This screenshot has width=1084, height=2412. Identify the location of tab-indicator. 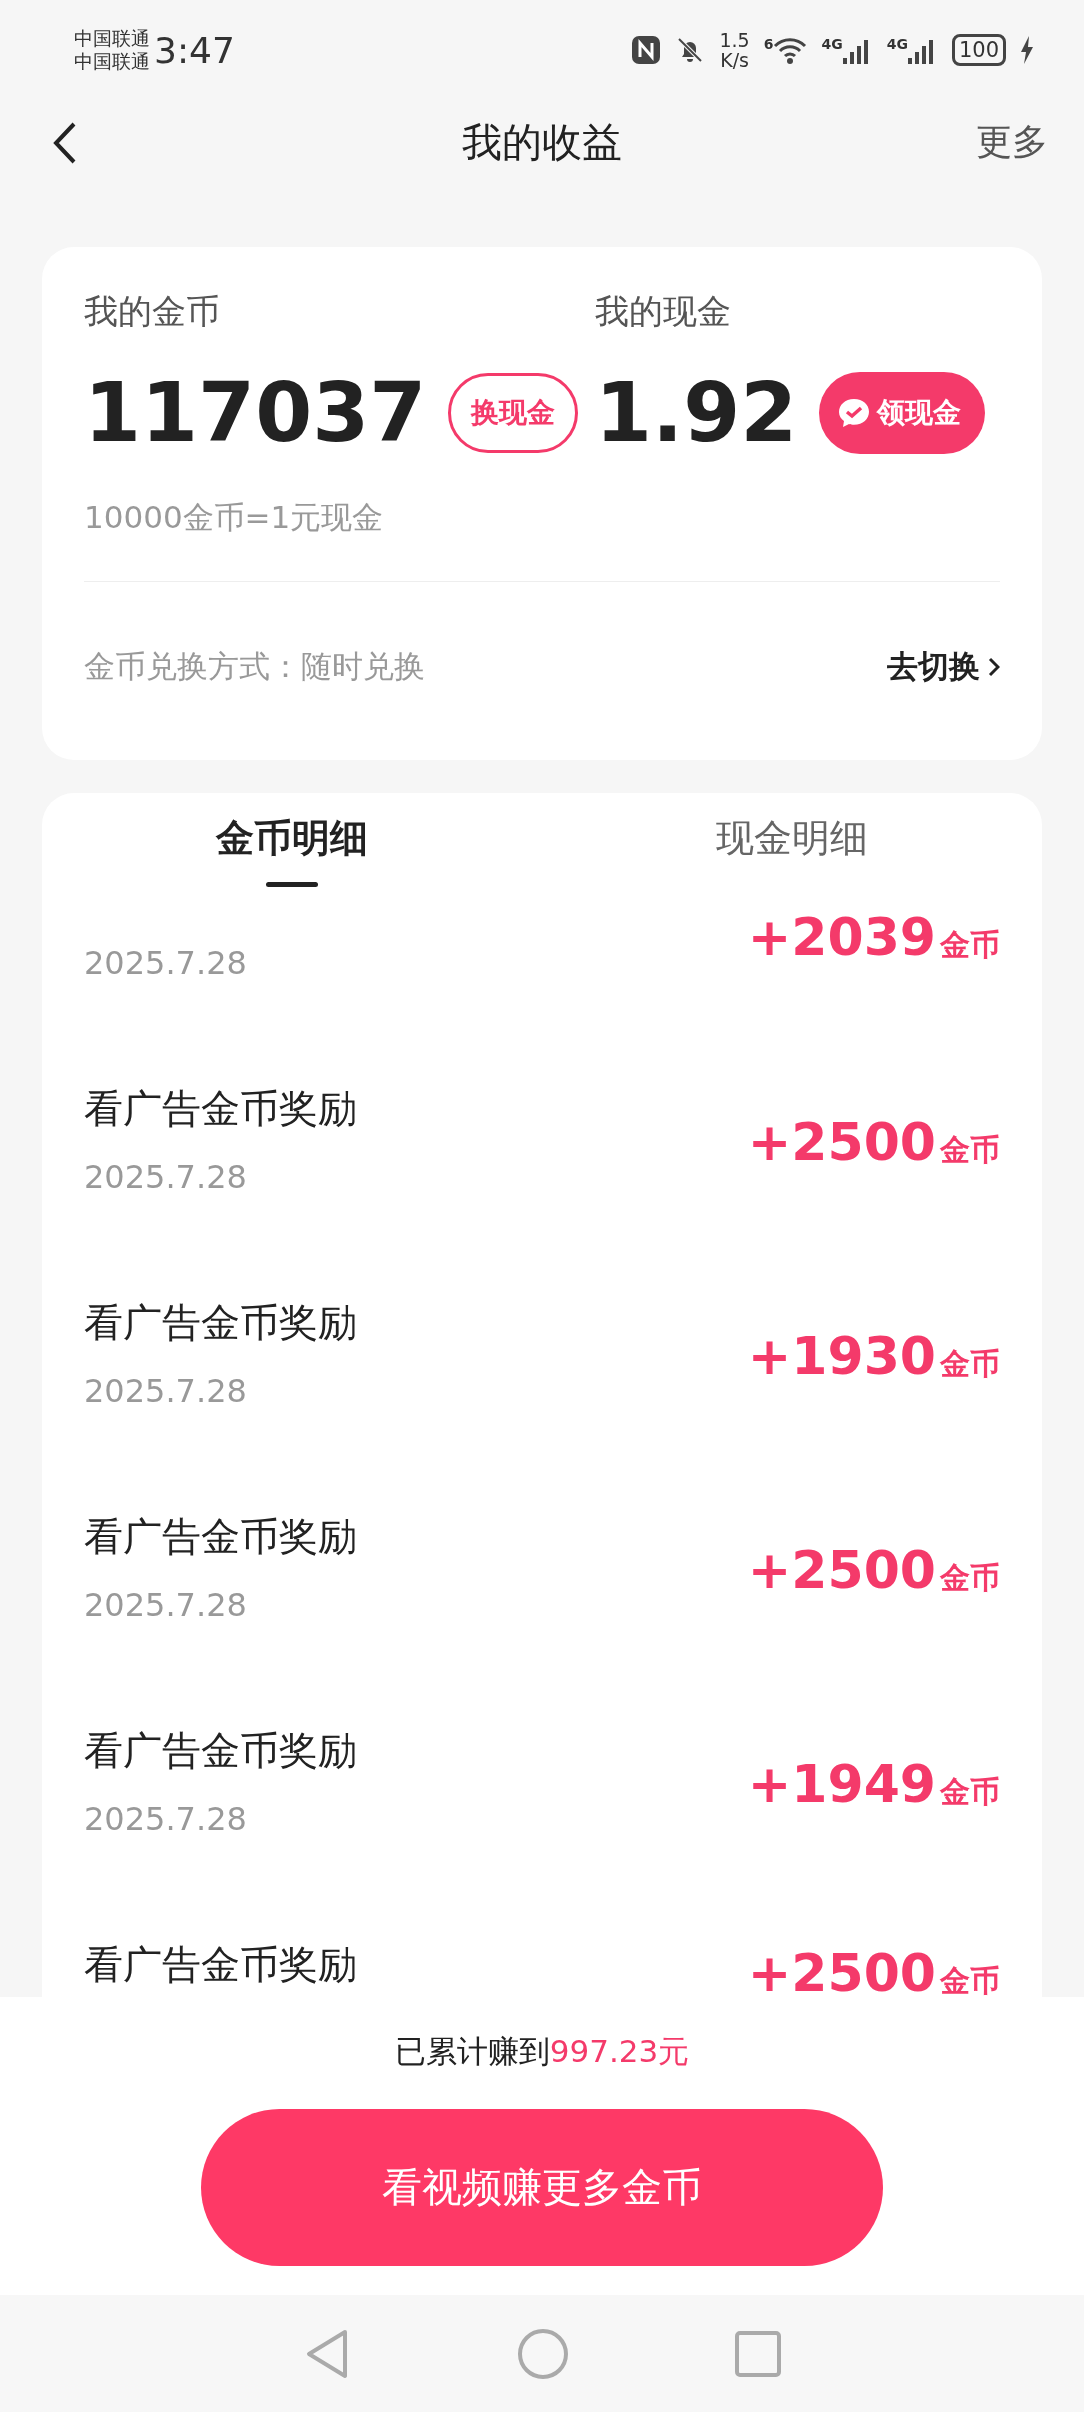
(292, 884).